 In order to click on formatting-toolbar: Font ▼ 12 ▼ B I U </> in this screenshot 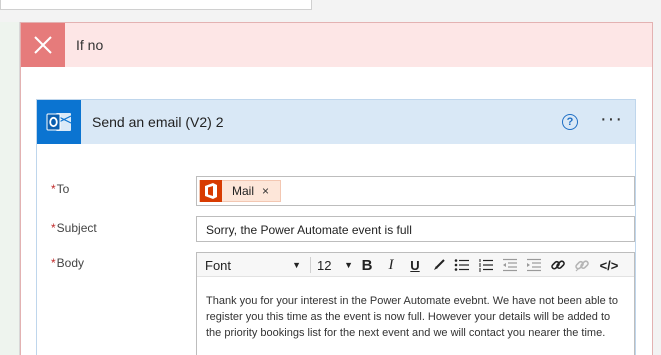, I will do `click(415, 265)`.